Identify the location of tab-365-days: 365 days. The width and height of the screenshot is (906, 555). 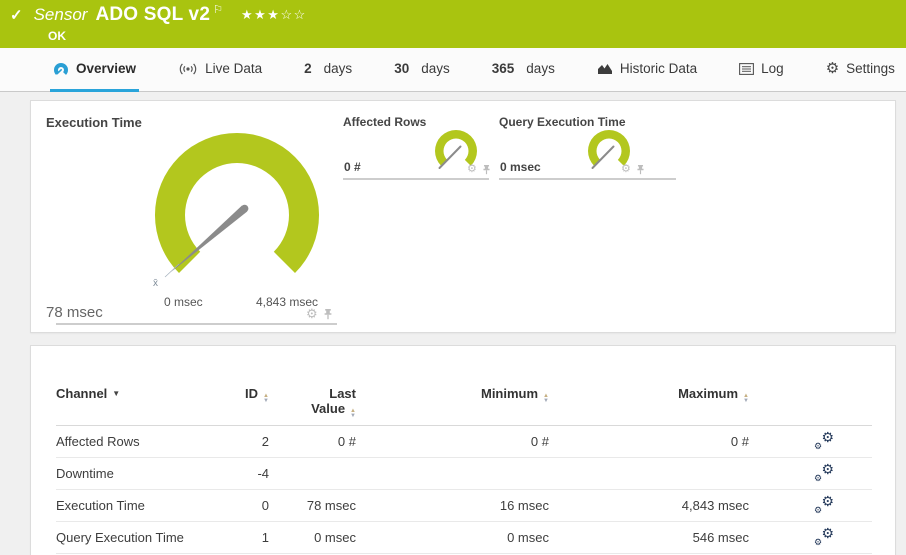
(523, 70).